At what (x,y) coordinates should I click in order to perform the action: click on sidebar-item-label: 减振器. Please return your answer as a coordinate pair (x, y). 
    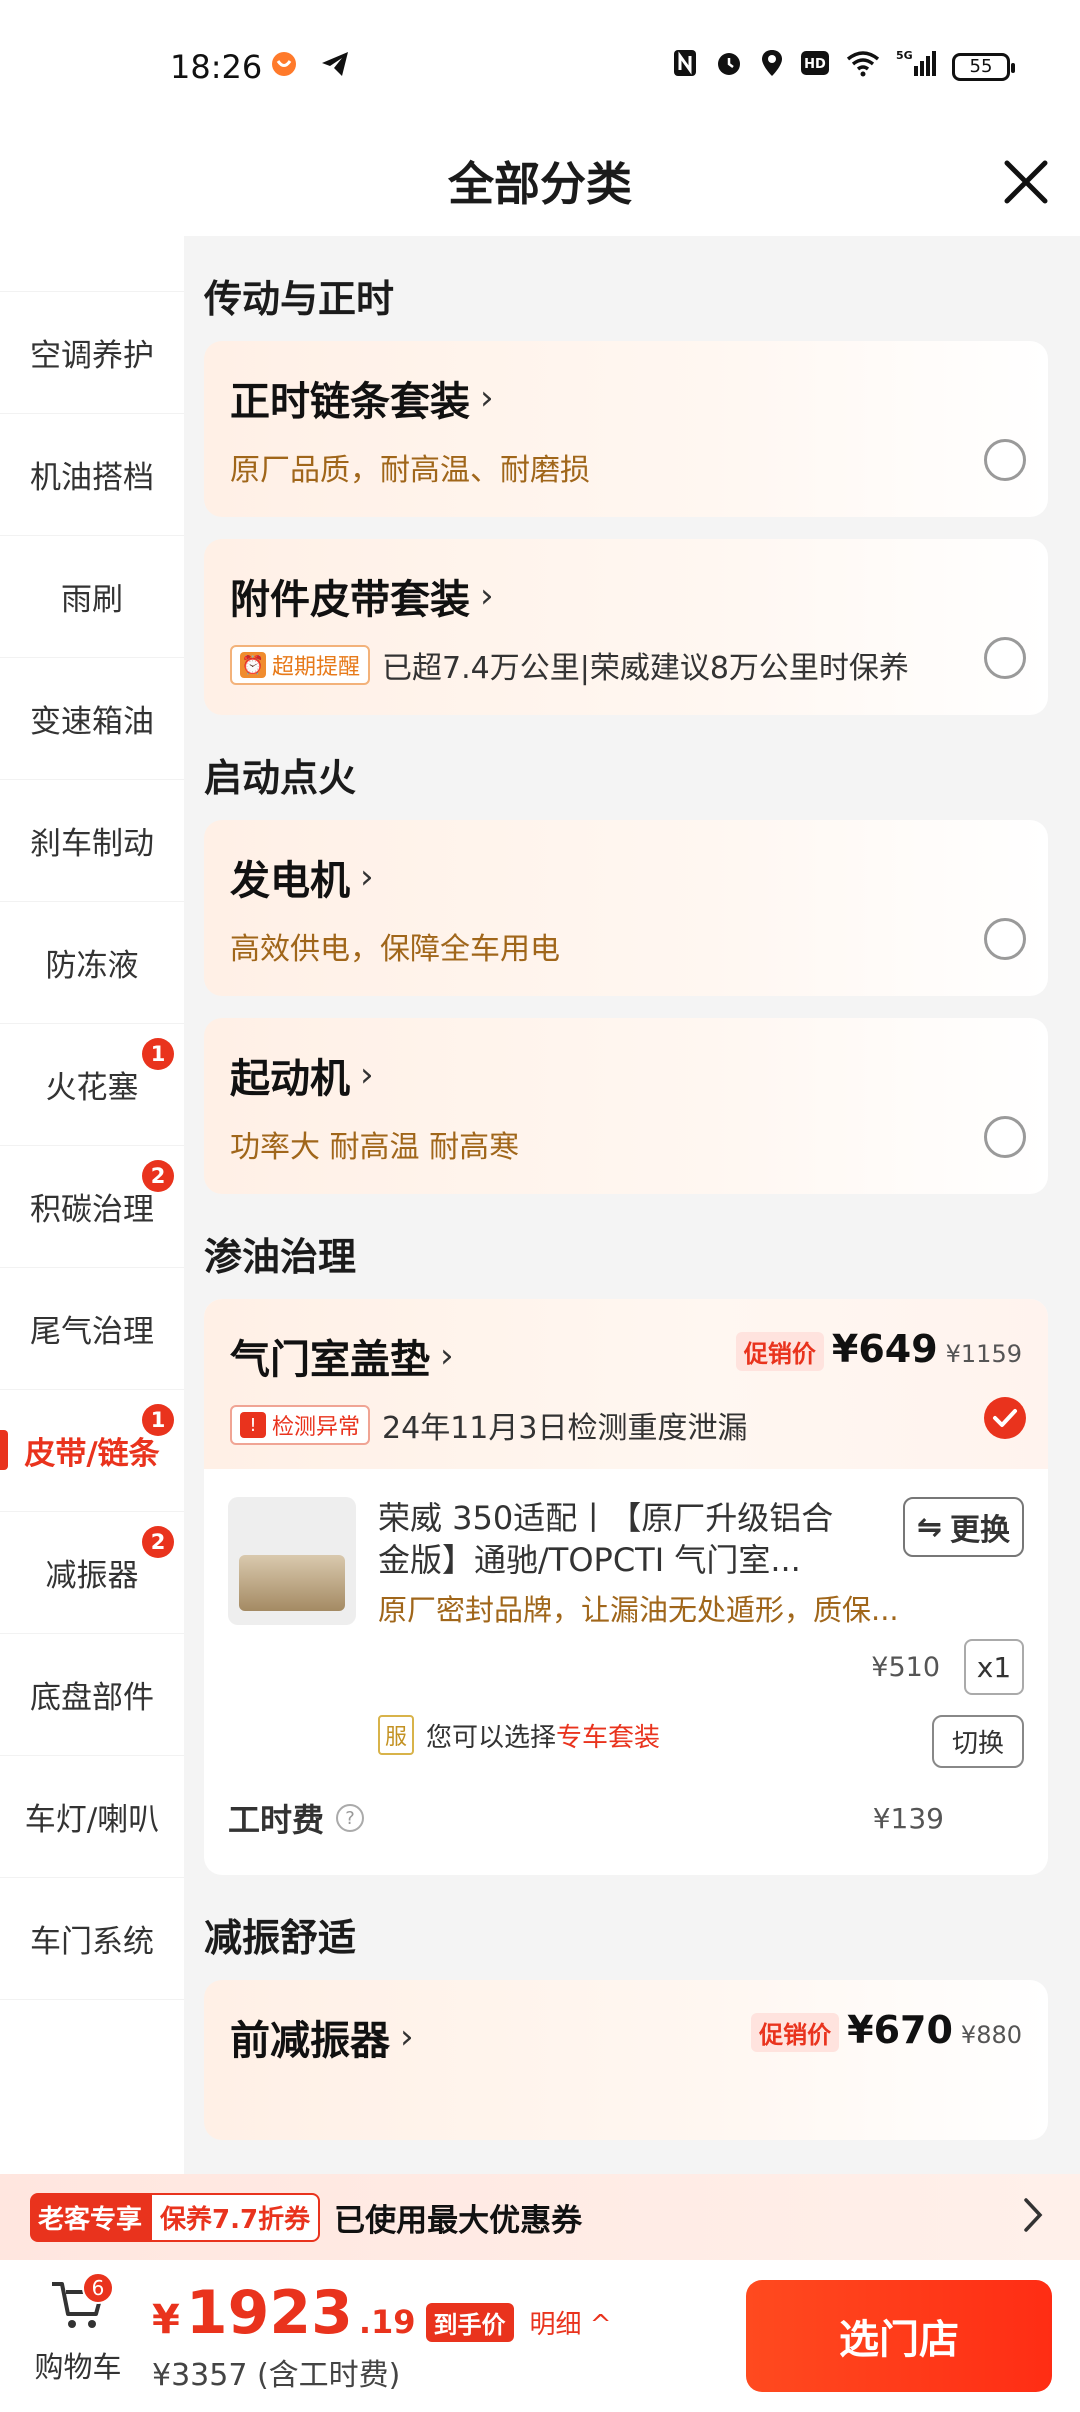
    Looking at the image, I should click on (92, 1576).